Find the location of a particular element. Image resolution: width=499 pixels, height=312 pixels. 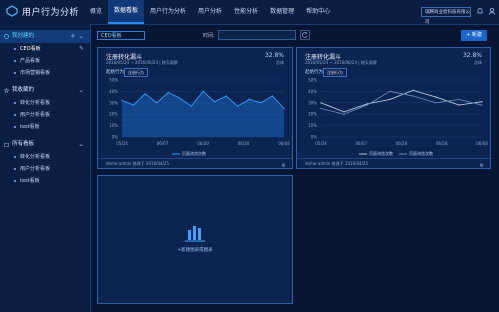

company-select: 瑞腾商业智科技有限公司 is located at coordinates (446, 16).